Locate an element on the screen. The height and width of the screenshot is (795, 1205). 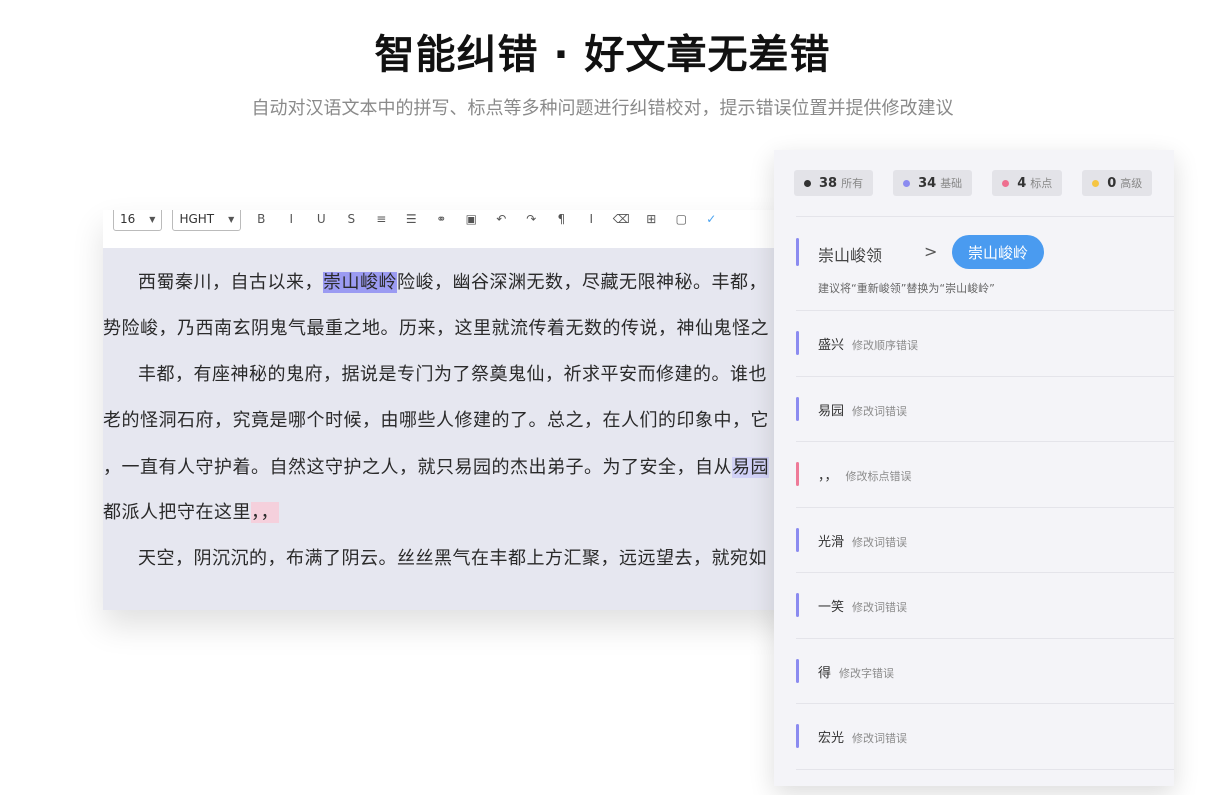
stats-bar: 38 所有 34 基础 4 标点 0 高级 is located at coordinates (973, 183).